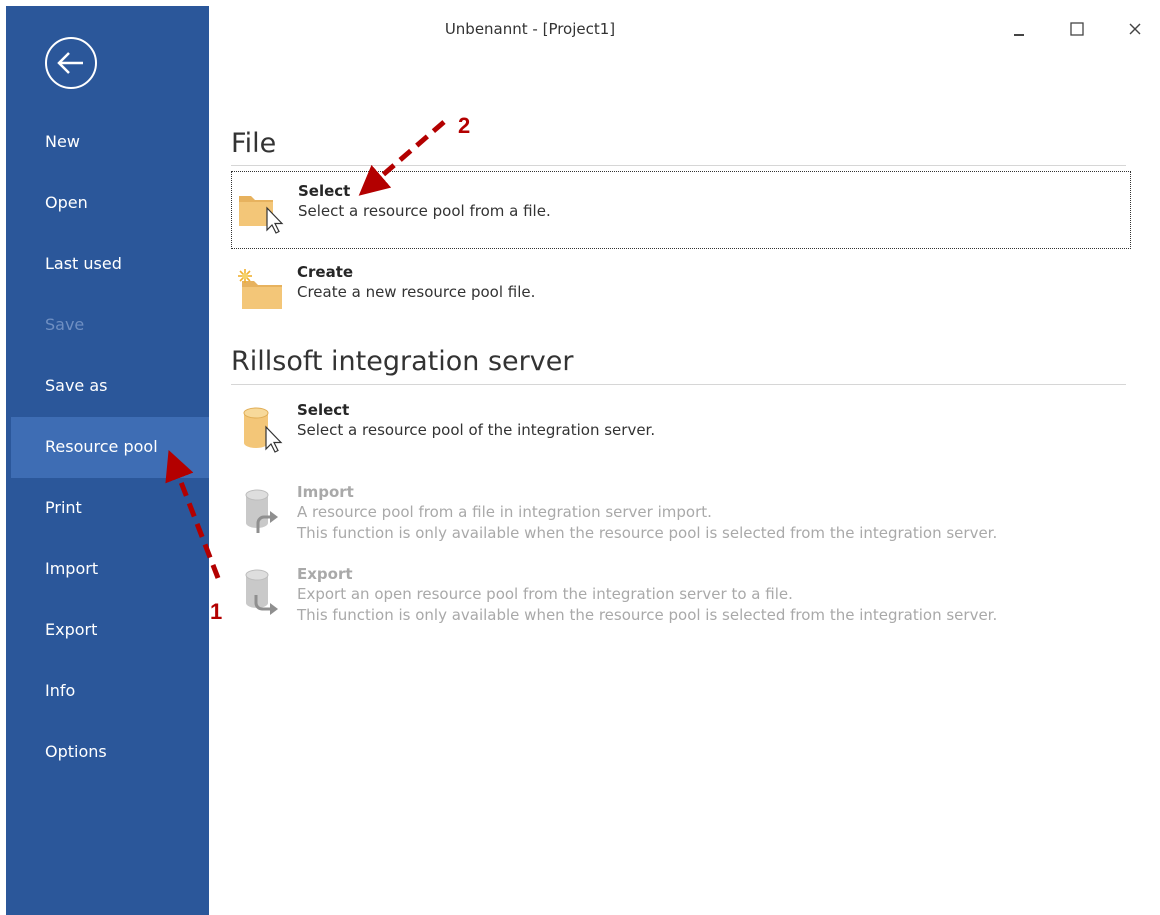 The width and height of the screenshot is (1160, 915). Describe the element at coordinates (325, 574) in the screenshot. I see `server-export-title: Export` at that location.